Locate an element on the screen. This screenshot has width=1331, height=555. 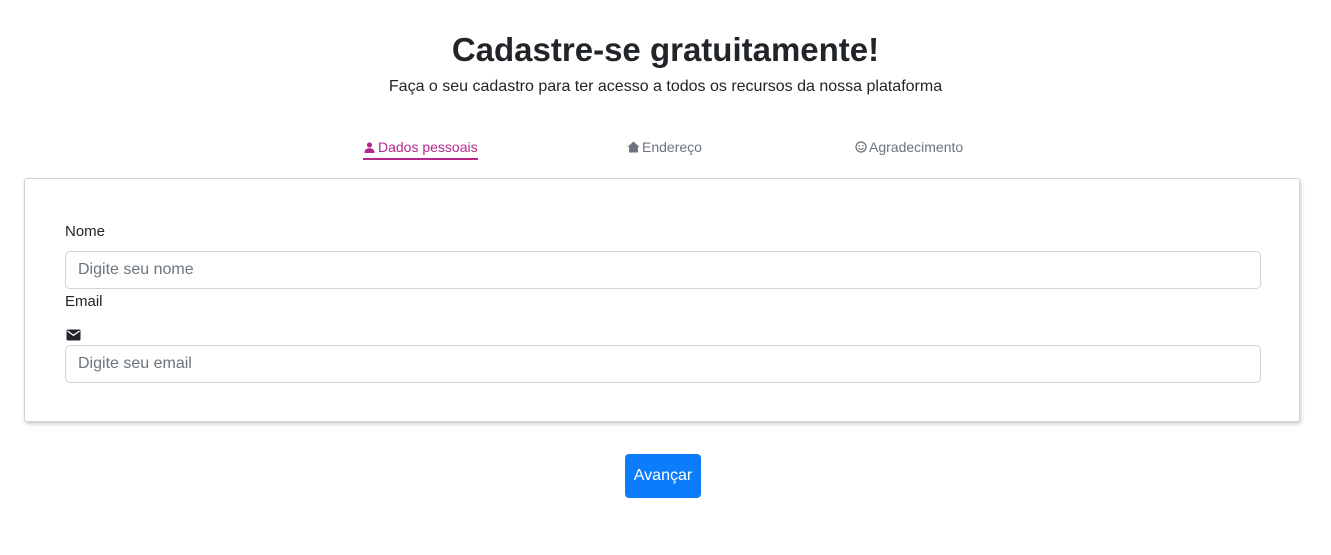
step-tabs: Dados pessoais Endereço Agradecimento is located at coordinates (665, 149).